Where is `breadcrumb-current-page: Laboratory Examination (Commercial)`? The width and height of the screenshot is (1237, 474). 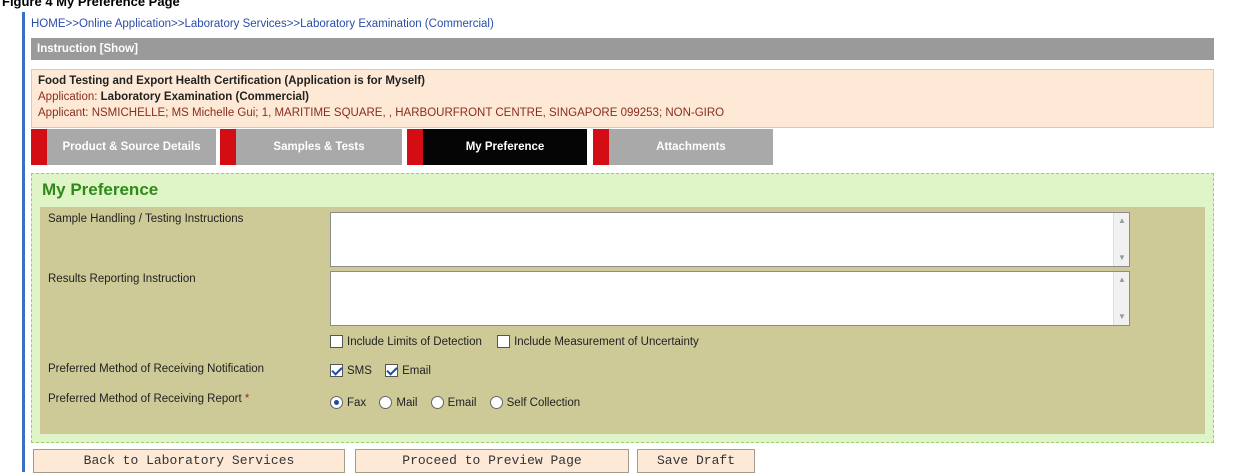 breadcrumb-current-page: Laboratory Examination (Commercial) is located at coordinates (397, 24).